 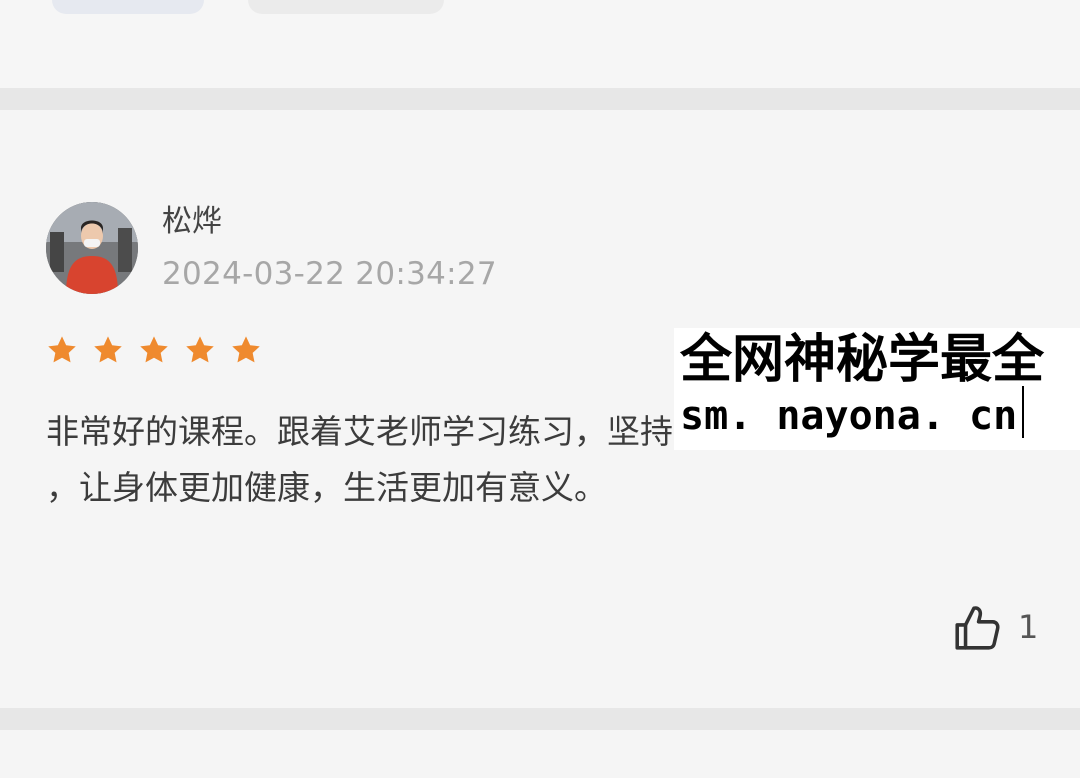 What do you see at coordinates (1028, 627) in the screenshot?
I see `like-count: 1` at bounding box center [1028, 627].